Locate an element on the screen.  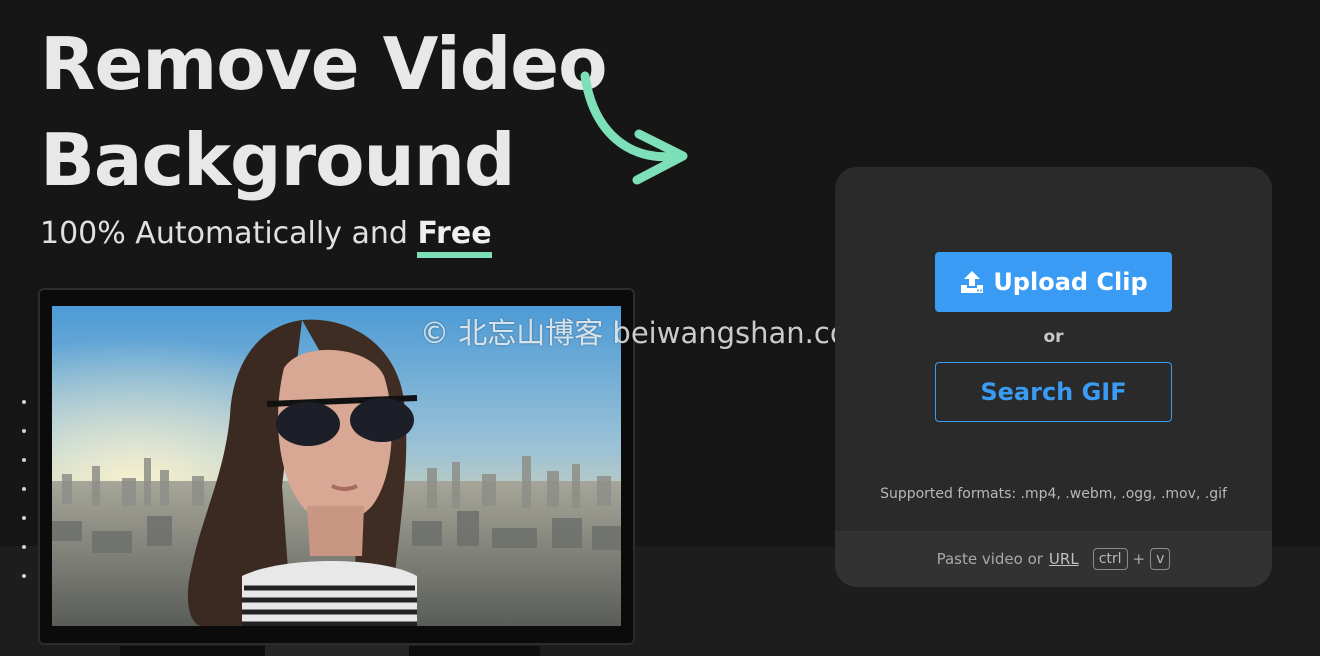
curved-arrow-icon is located at coordinates (634, 128).